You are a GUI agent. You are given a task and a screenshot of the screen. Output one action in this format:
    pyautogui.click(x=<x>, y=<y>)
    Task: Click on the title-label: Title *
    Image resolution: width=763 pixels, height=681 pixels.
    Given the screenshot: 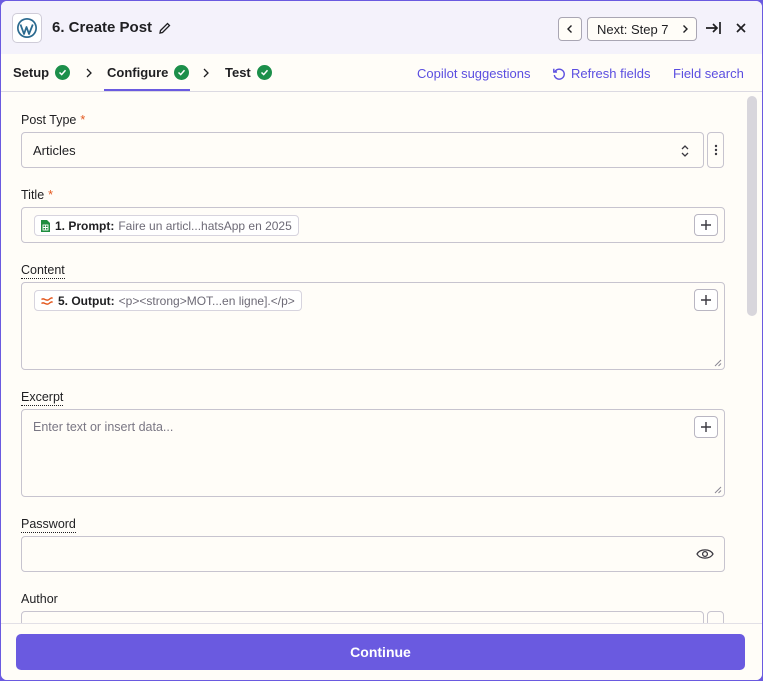 What is the action you would take?
    pyautogui.click(x=37, y=195)
    